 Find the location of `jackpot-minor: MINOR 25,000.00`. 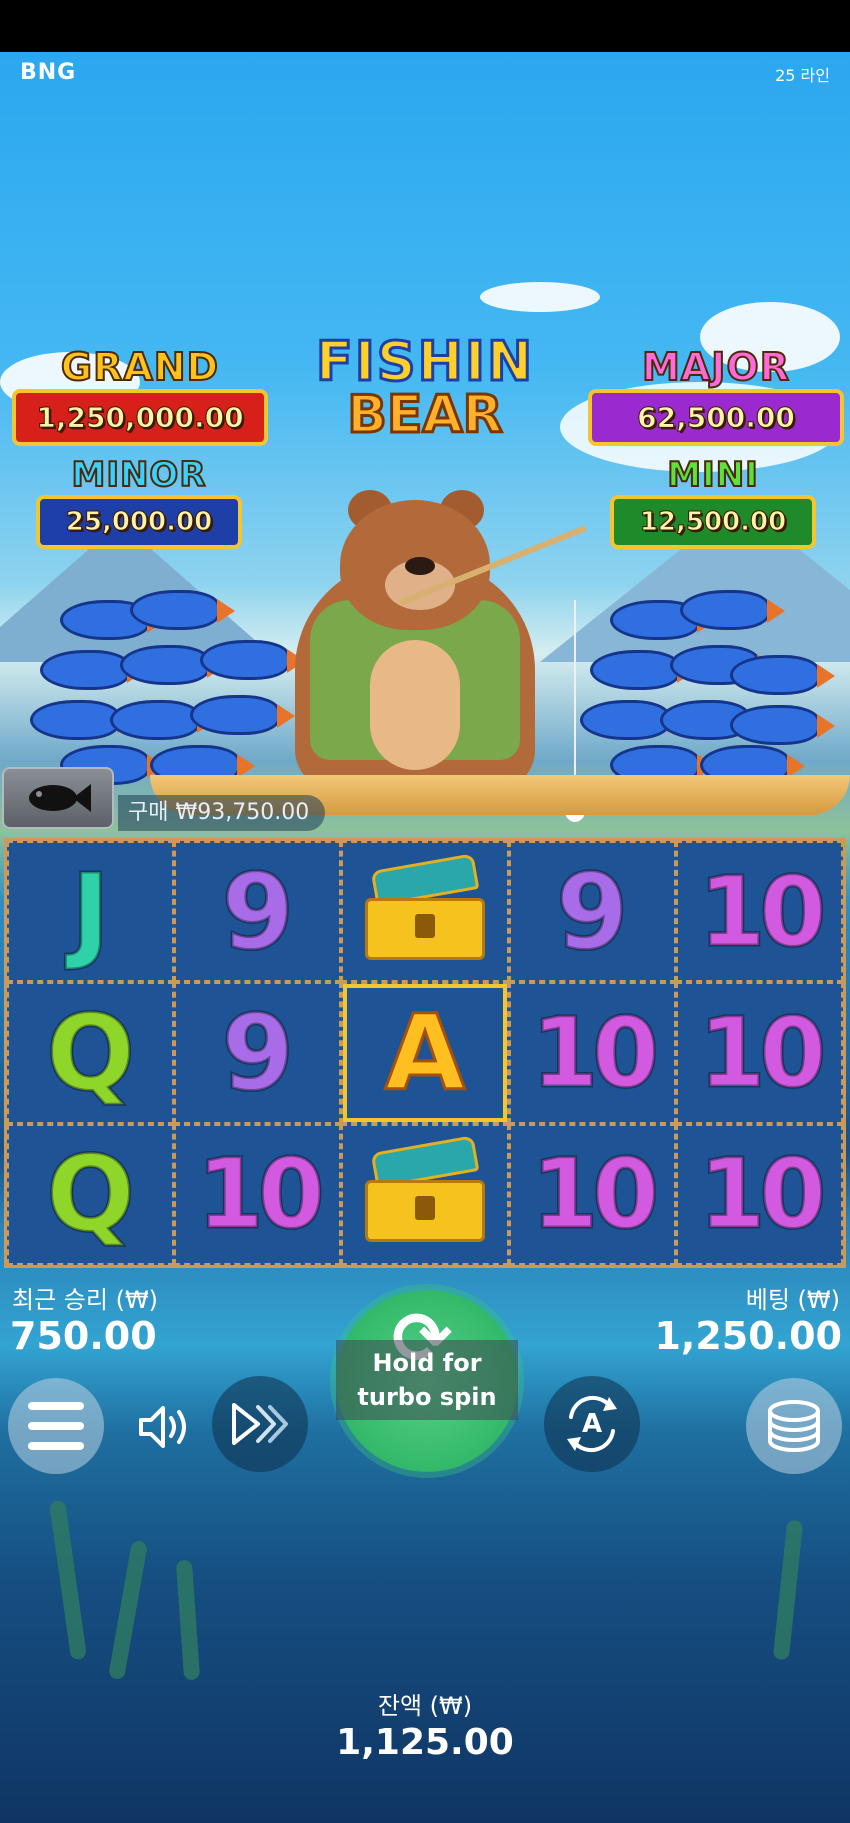

jackpot-minor: MINOR 25,000.00 is located at coordinates (139, 501).